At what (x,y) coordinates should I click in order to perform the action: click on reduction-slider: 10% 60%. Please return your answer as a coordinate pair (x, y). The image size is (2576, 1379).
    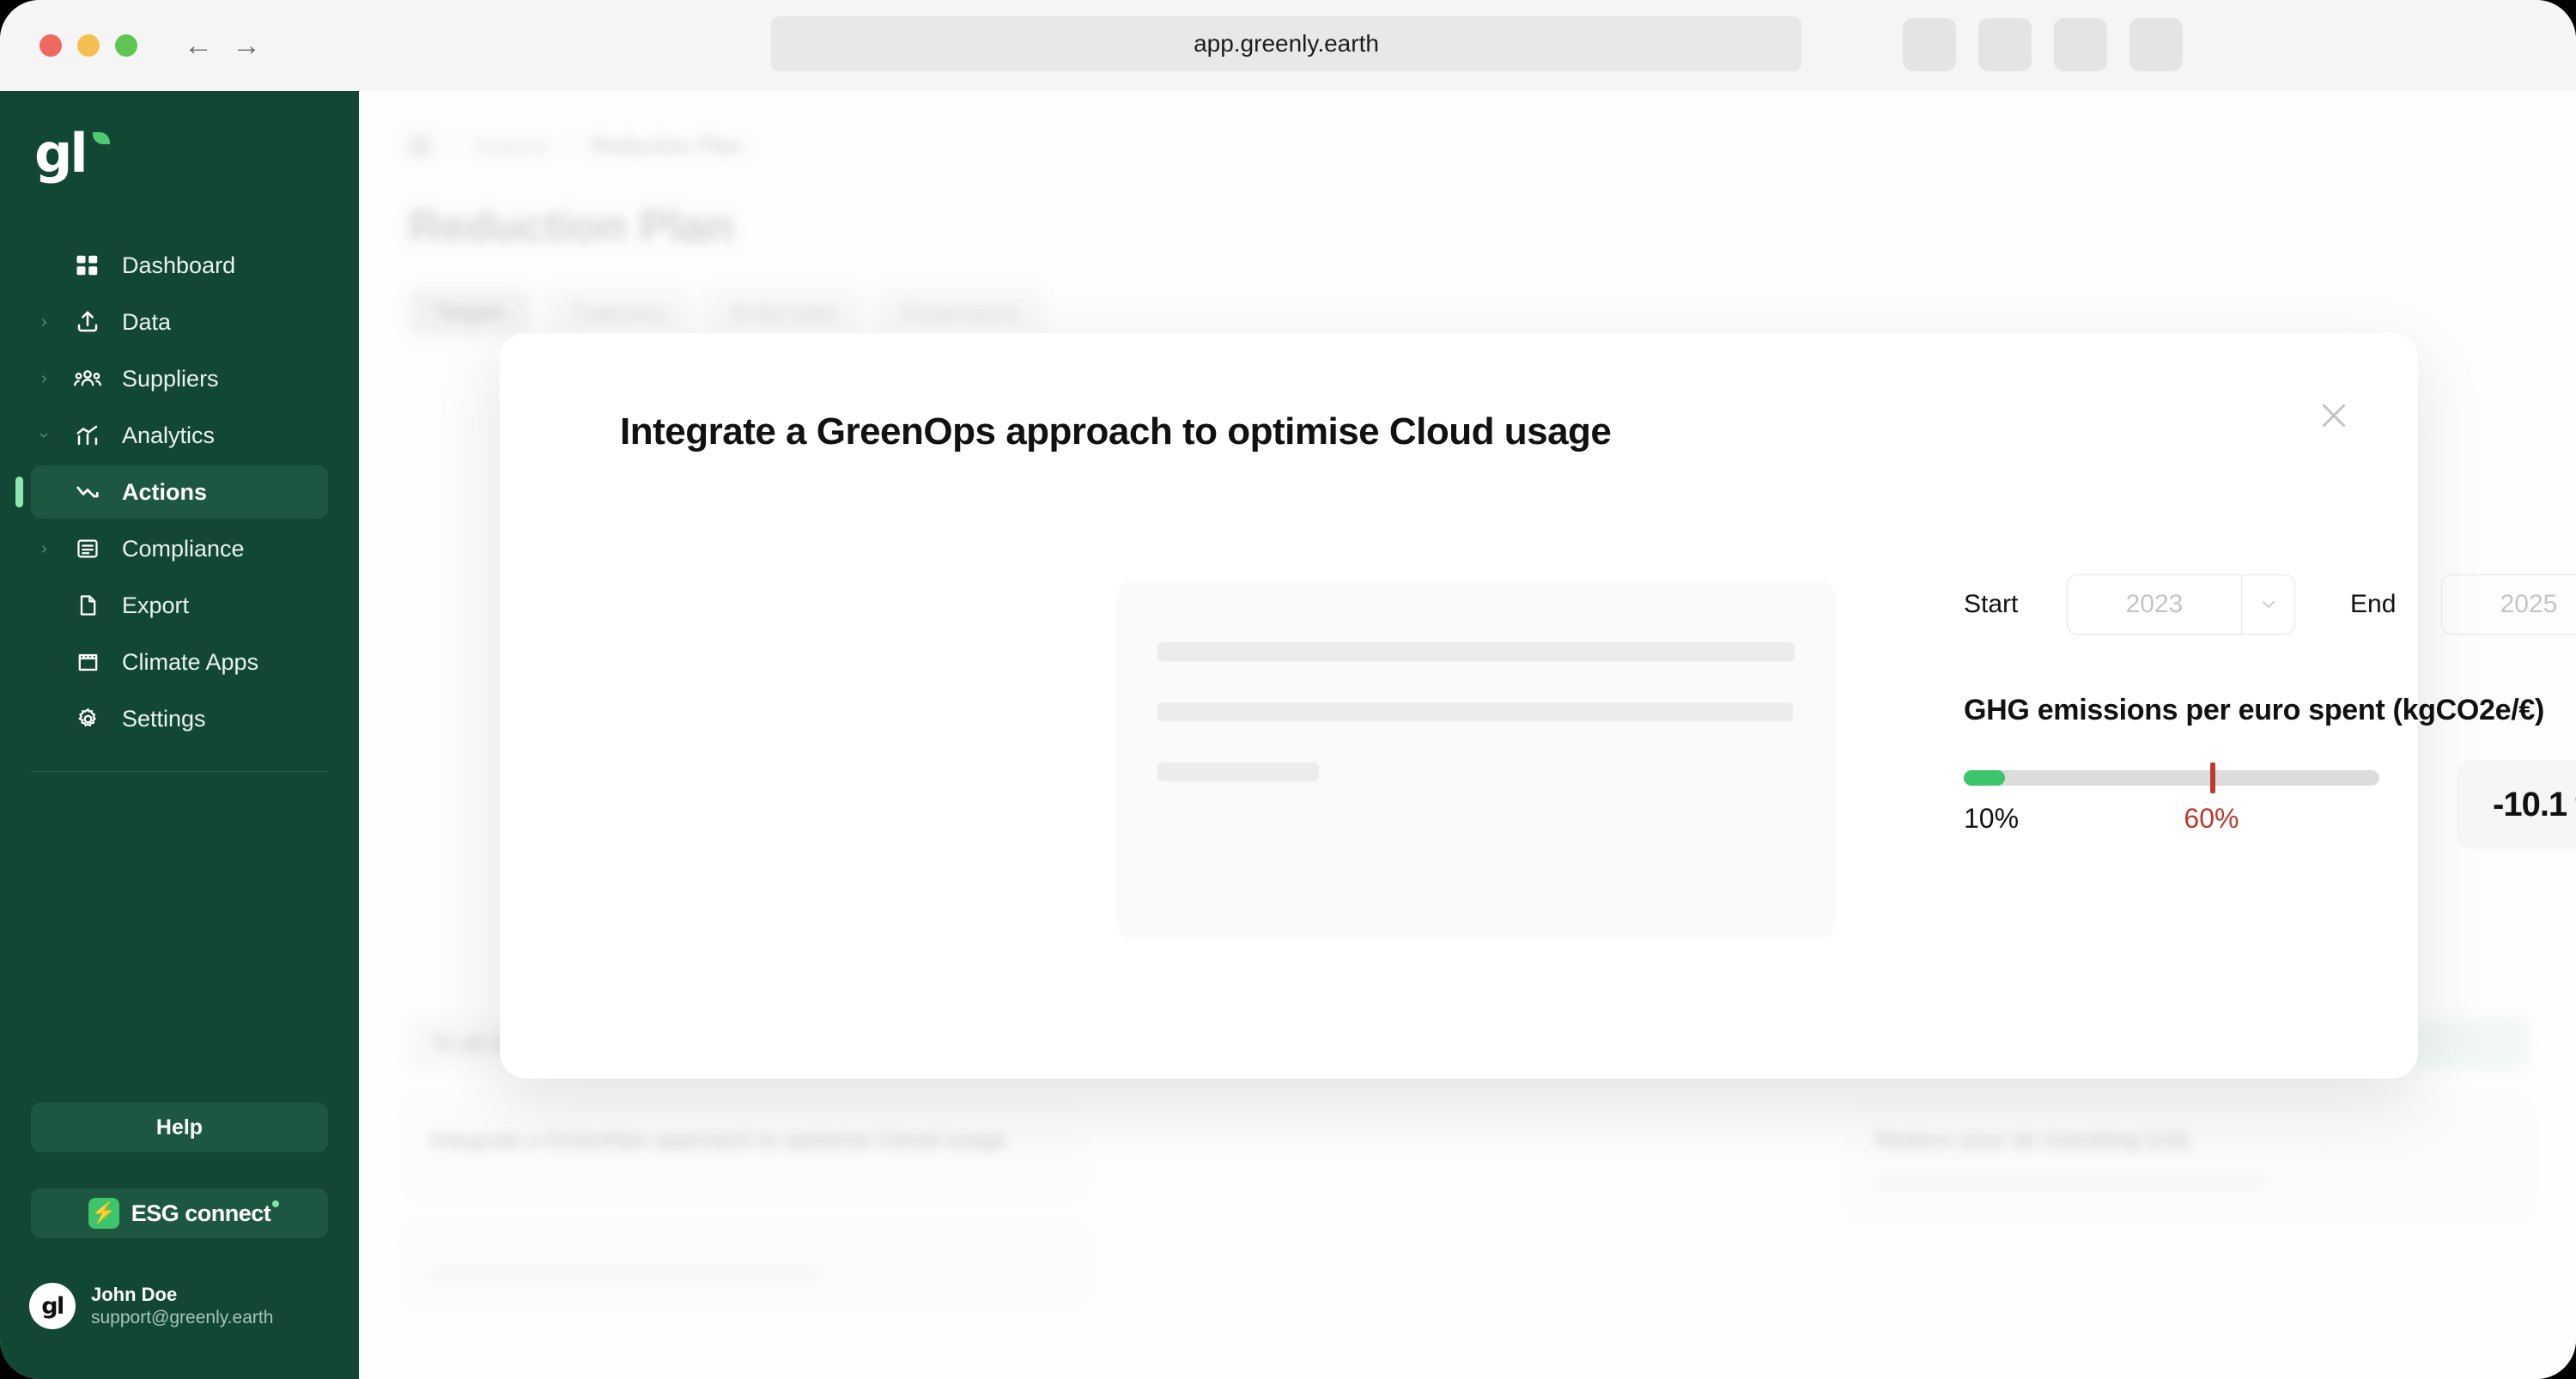
    Looking at the image, I should click on (2183, 798).